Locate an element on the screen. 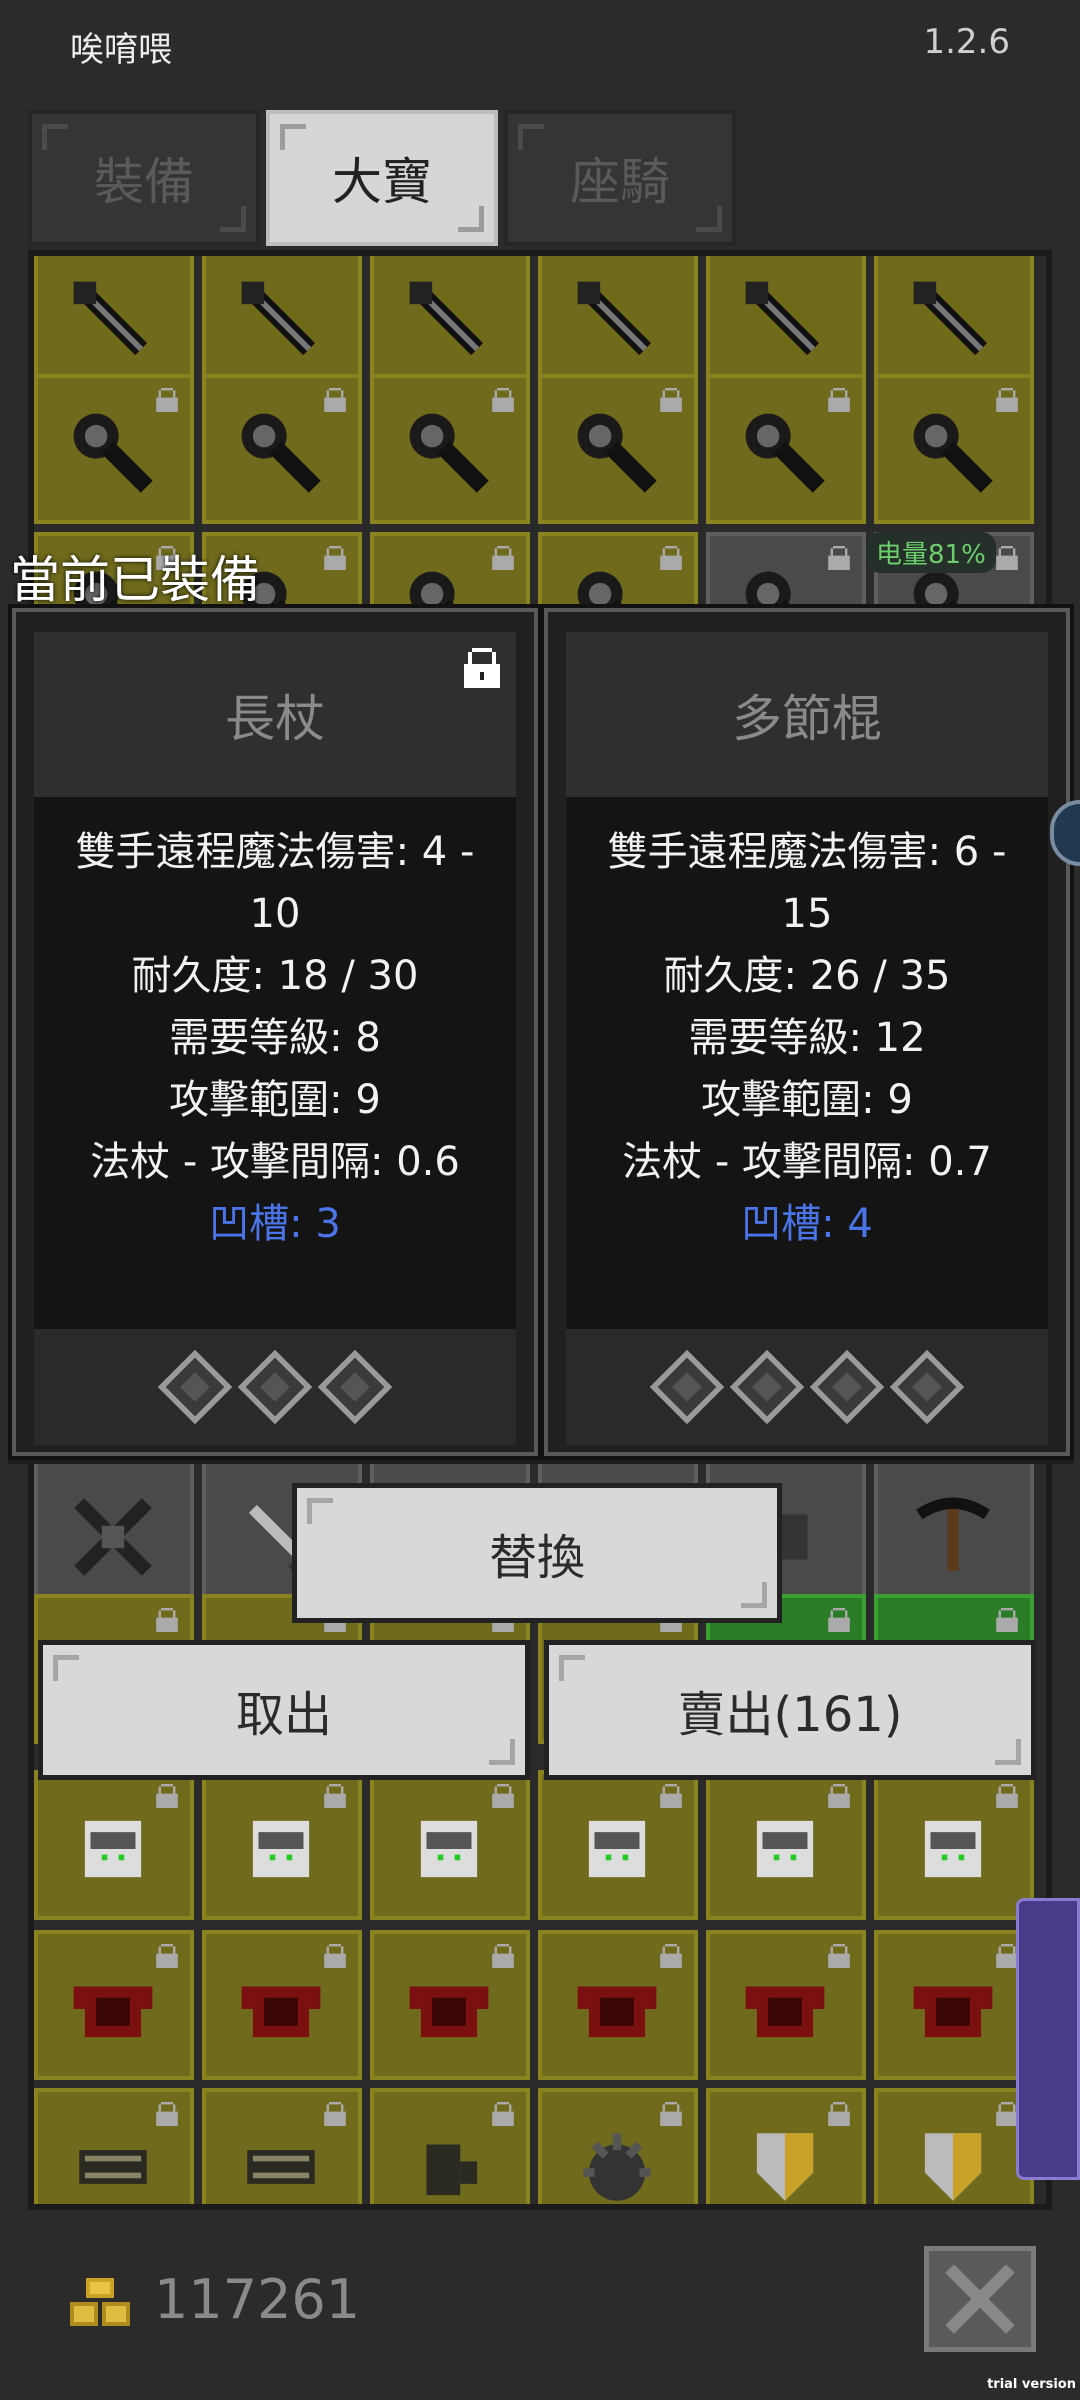 This screenshot has height=2400, width=1080. replace-button: 替換 is located at coordinates (537, 1553).